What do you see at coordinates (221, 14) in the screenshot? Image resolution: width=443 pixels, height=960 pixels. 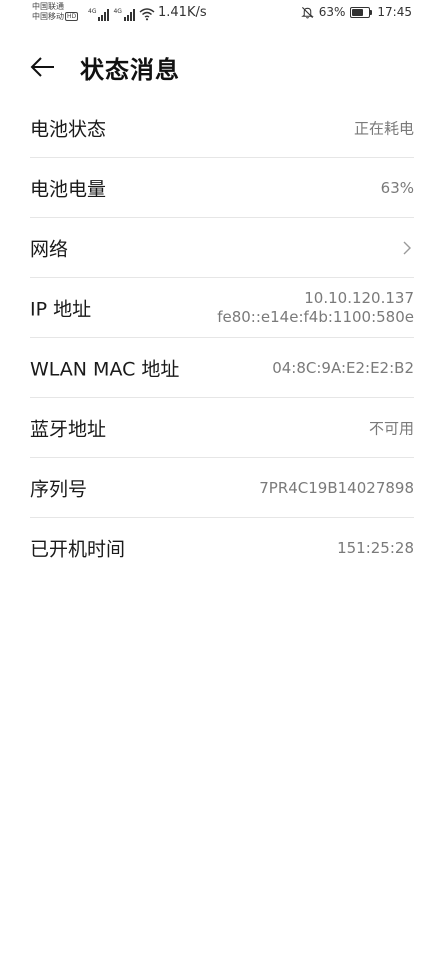 I see `status-bar: 中国联通 中国移动 HD 4G 4G 1.41K/s 63% 17:45` at bounding box center [221, 14].